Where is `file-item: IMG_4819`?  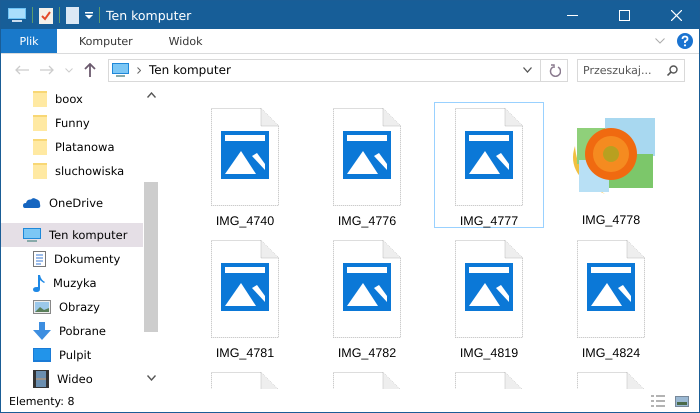
file-item: IMG_4819 is located at coordinates (489, 297).